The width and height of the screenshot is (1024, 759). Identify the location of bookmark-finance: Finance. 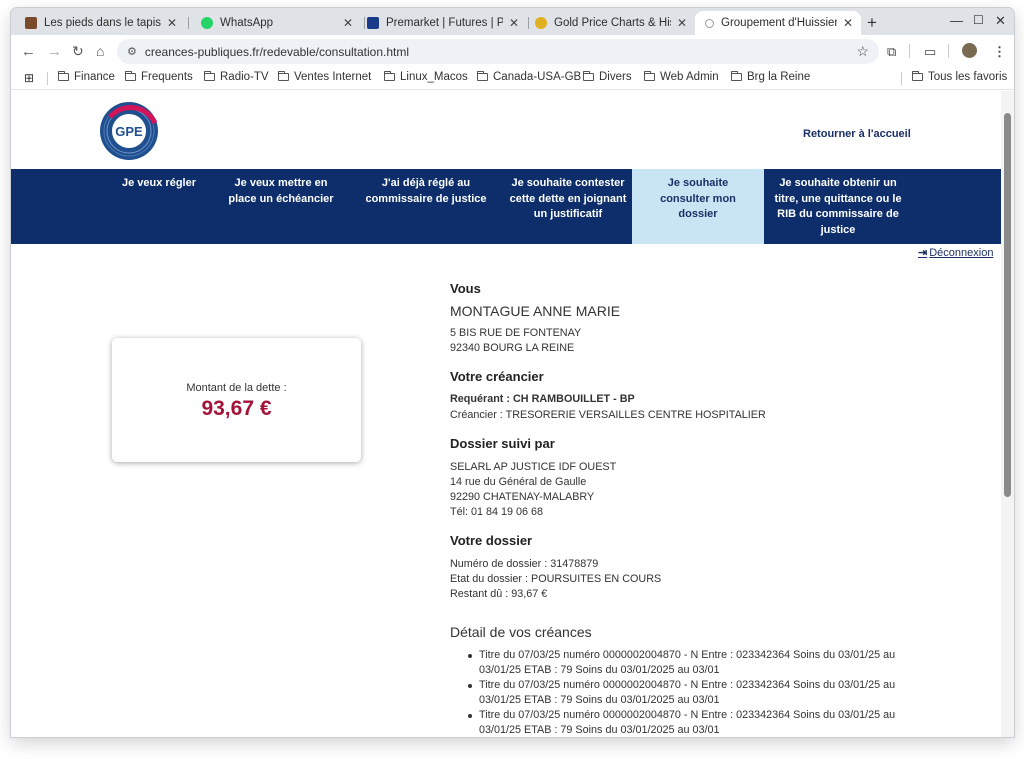
(86, 76).